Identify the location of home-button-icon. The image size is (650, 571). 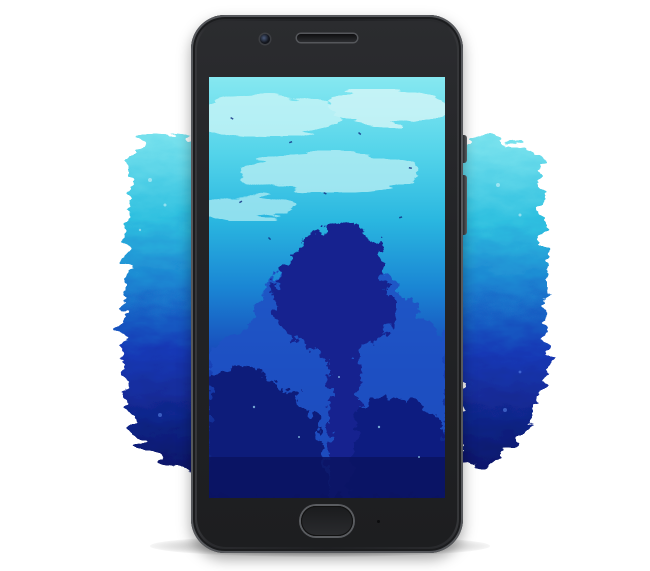
(327, 521).